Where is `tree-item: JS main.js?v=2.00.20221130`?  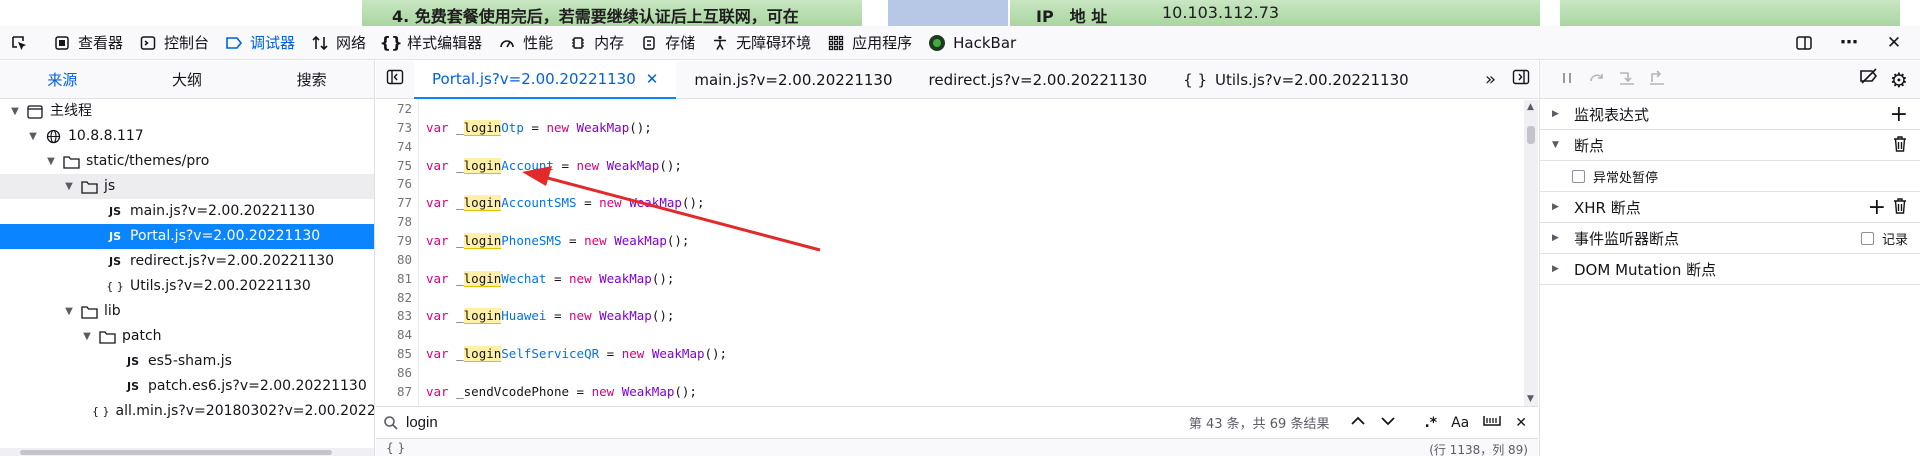
tree-item: JS main.js?v=2.00.20221130 is located at coordinates (187, 211).